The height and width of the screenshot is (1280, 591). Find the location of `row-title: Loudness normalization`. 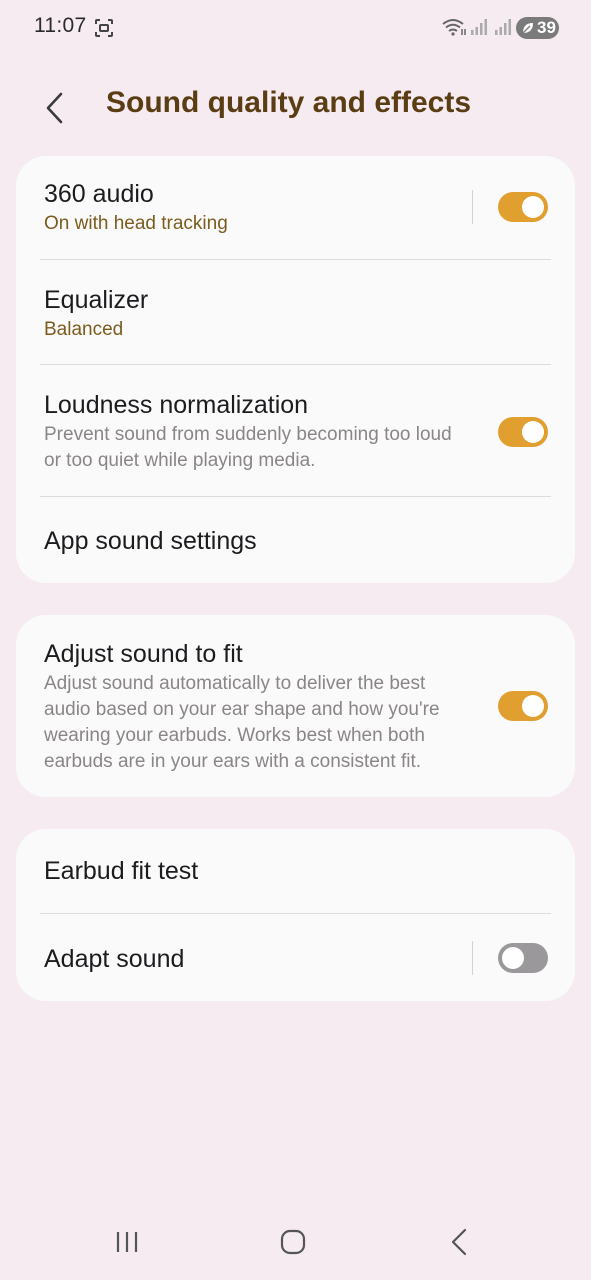

row-title: Loudness normalization is located at coordinates (176, 405).